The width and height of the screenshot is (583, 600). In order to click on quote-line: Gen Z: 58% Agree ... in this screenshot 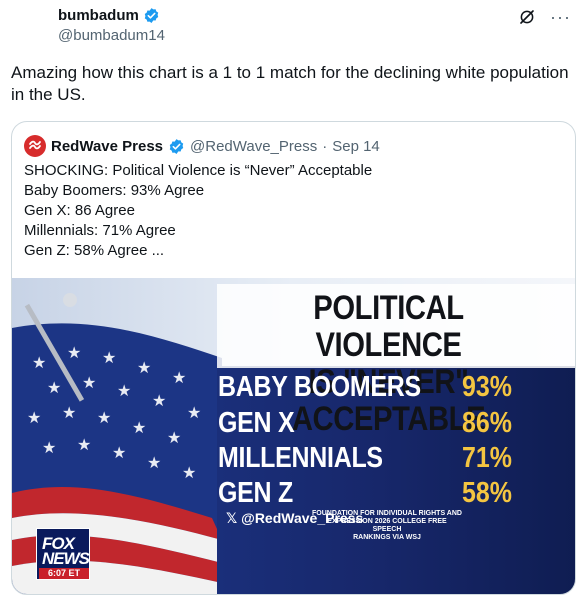, I will do `click(94, 250)`.